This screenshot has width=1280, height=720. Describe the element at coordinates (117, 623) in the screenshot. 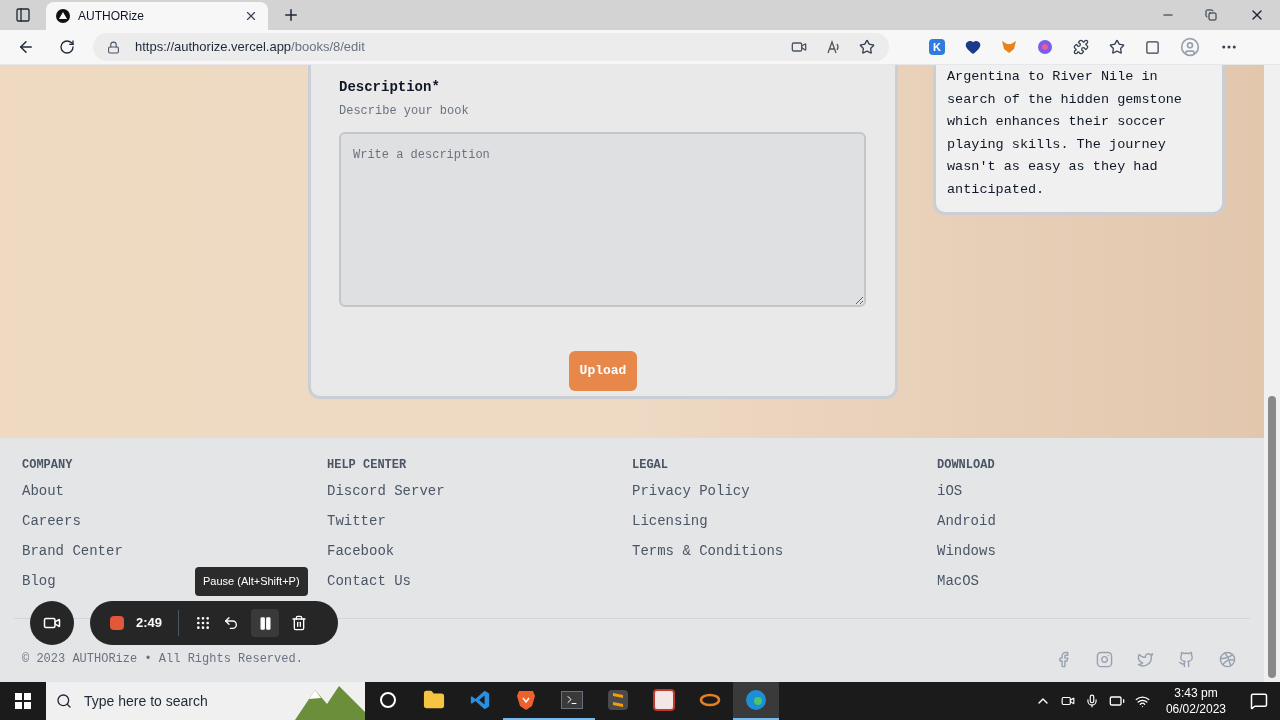

I see `stop-icon` at that location.